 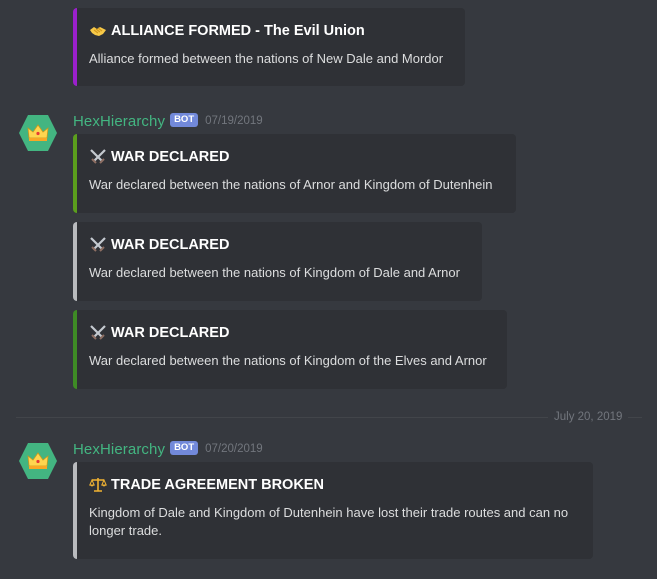 What do you see at coordinates (168, 449) in the screenshot?
I see `message-header: HexHierarchy BOT 07/20/2019` at bounding box center [168, 449].